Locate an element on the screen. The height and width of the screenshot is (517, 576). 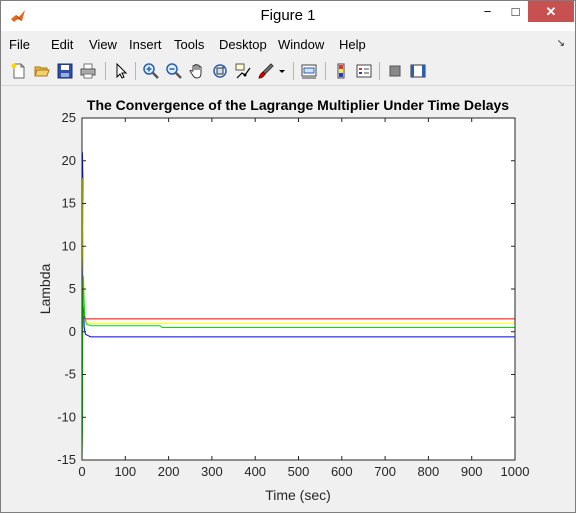
hide-plot-tools-icon is located at coordinates (395, 71).